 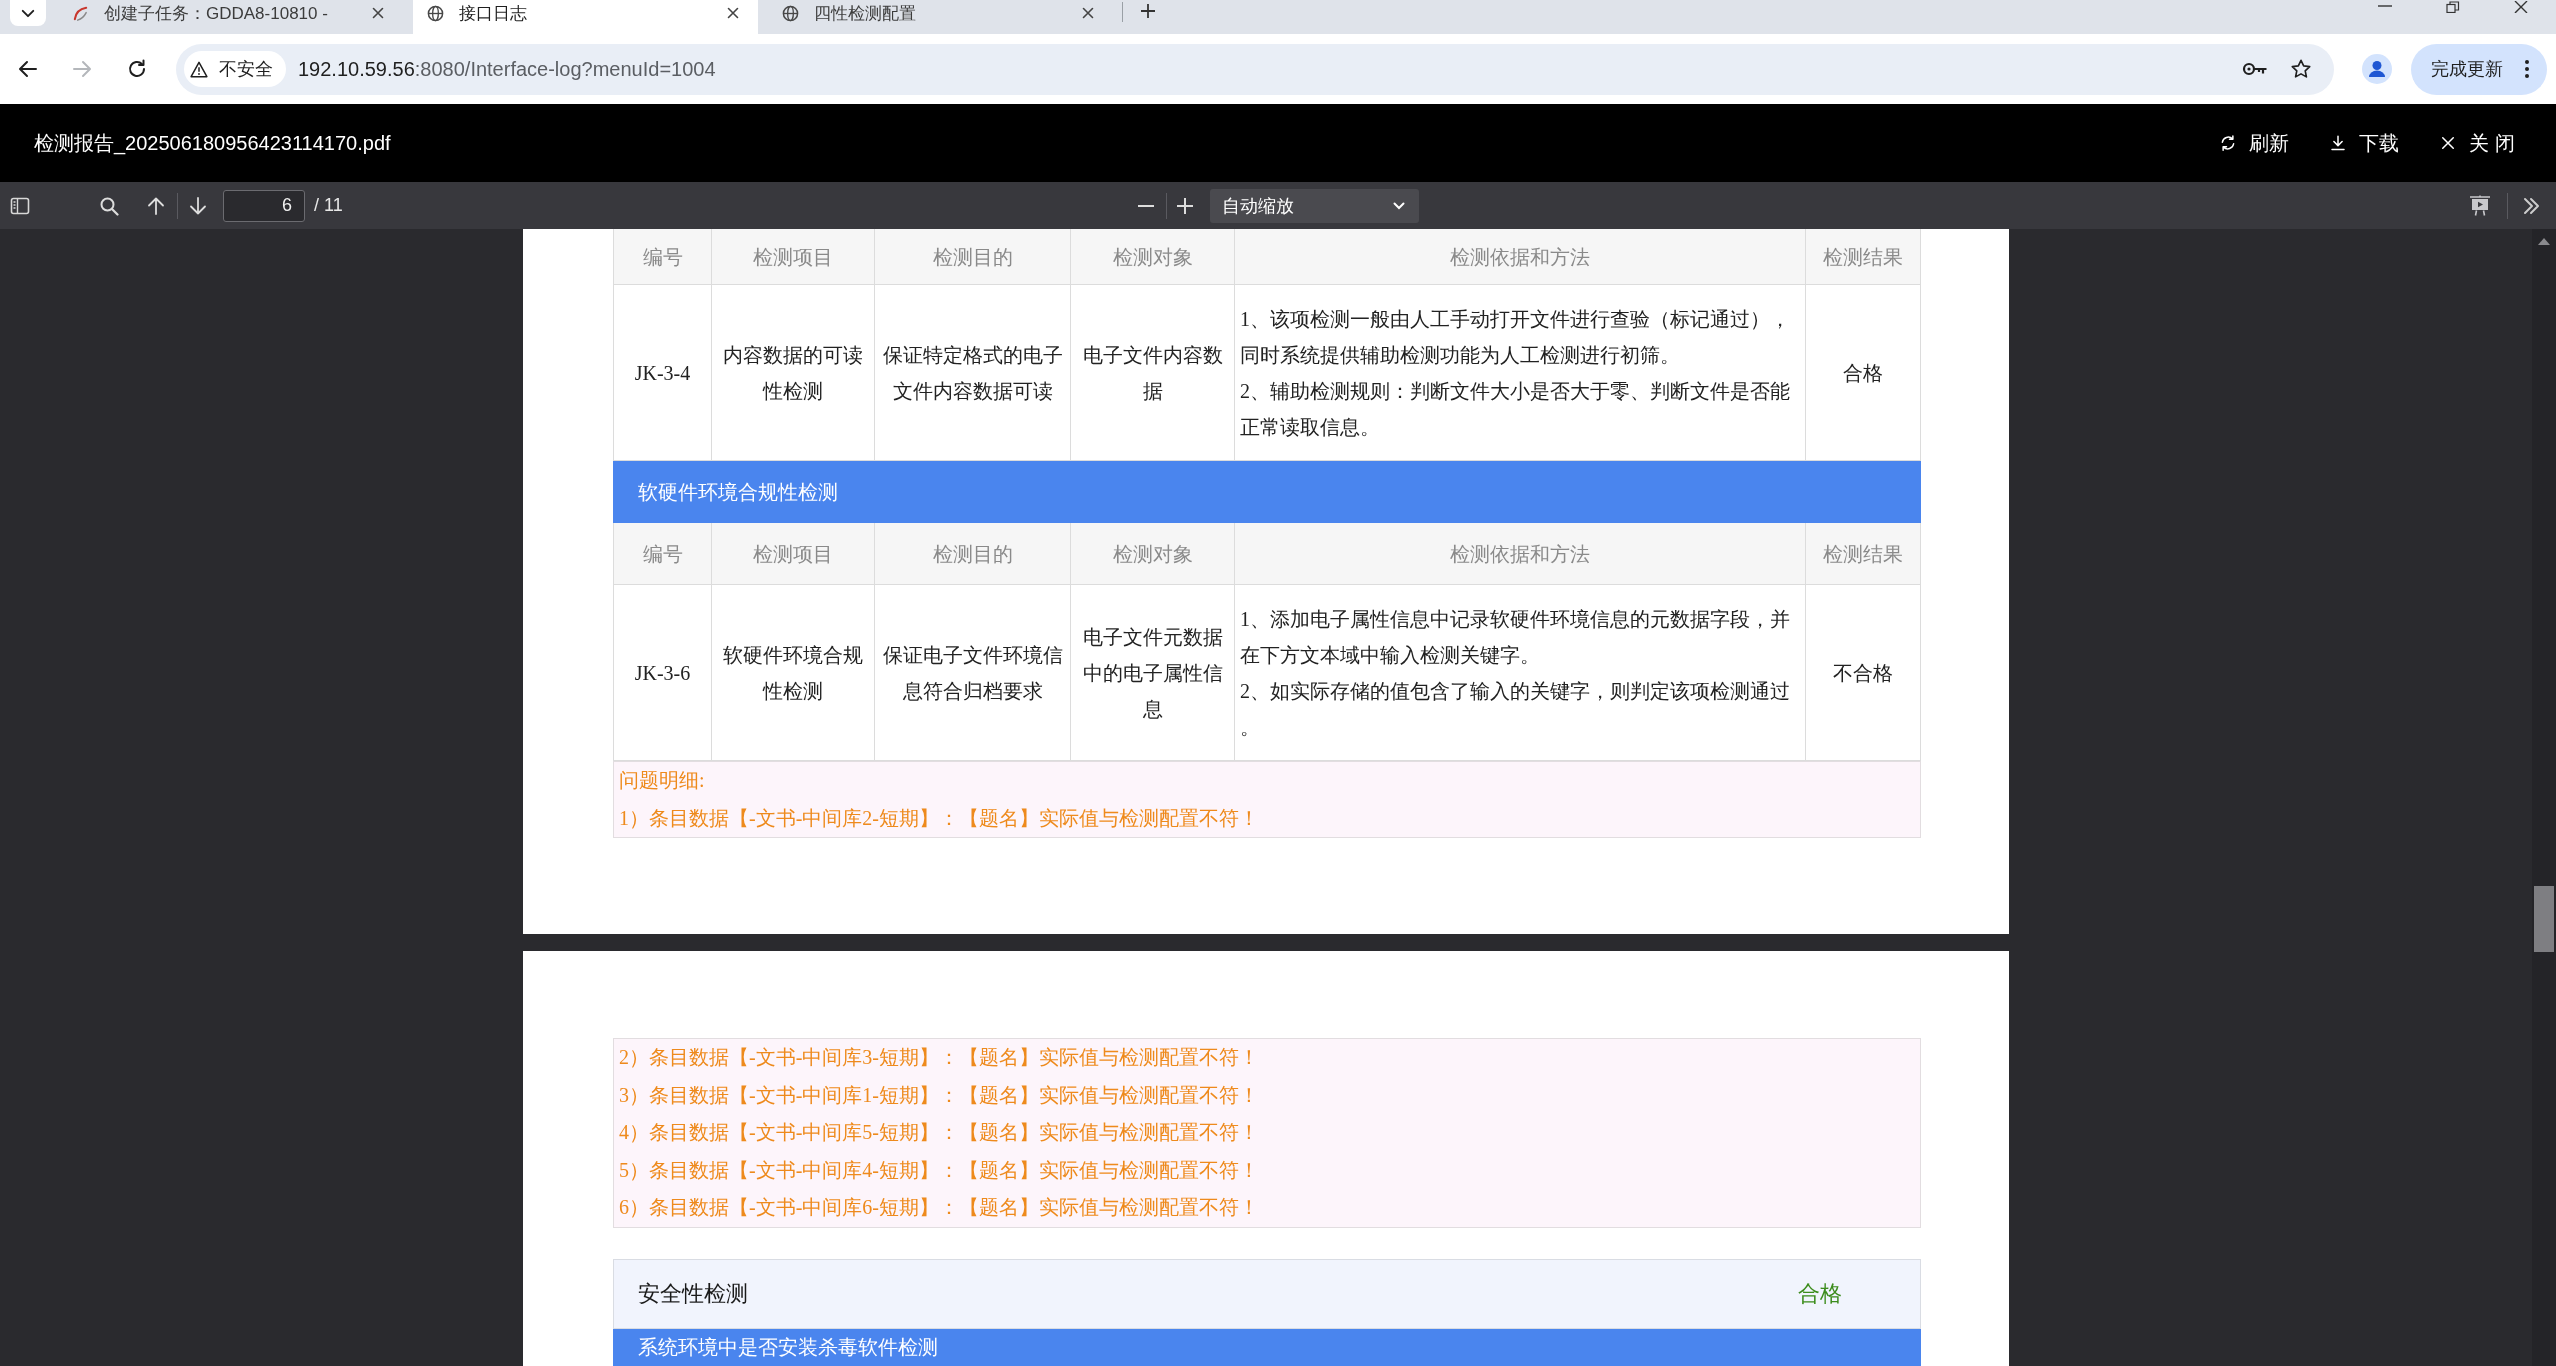 I want to click on problem-item: 4）条目数据【-文书-中间库5-短期】：【题名】实际值与检测配置不符！, so click(x=939, y=1132).